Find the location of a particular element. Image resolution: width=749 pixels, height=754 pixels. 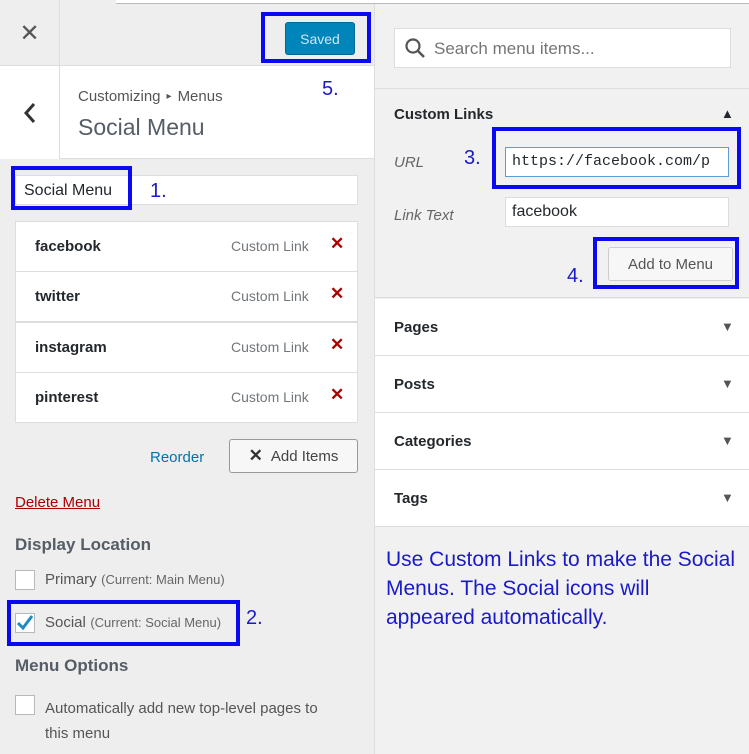

primary-location-checkbox is located at coordinates (25, 580).